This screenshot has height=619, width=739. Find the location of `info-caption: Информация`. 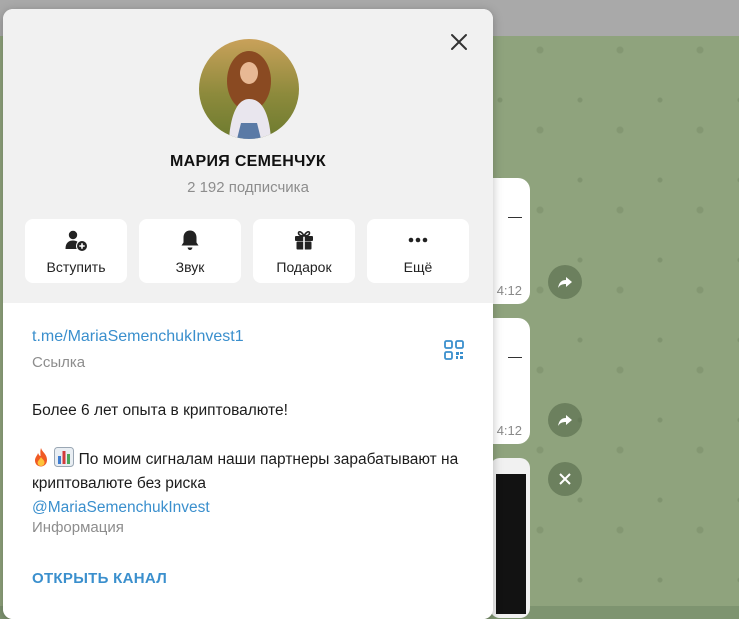

info-caption: Информация is located at coordinates (78, 527).